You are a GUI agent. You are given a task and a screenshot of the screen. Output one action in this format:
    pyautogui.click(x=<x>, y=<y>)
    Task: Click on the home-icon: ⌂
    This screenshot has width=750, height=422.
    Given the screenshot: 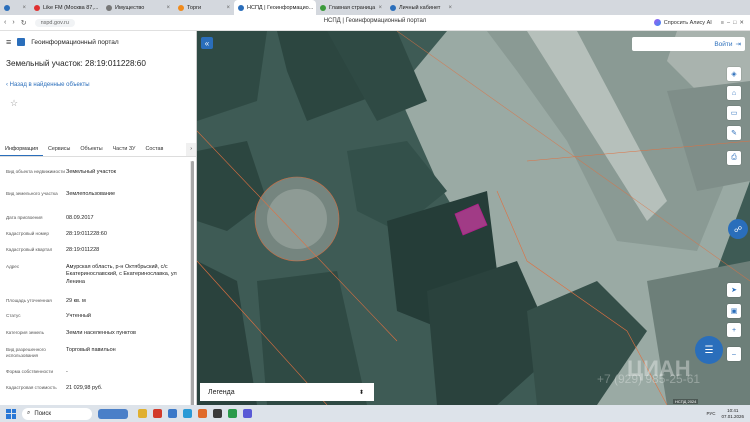 What is the action you would take?
    pyautogui.click(x=734, y=93)
    